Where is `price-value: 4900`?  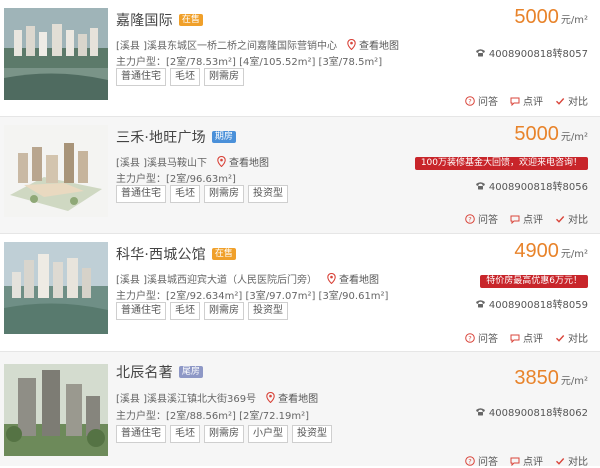
price-value: 4900 is located at coordinates (536, 251).